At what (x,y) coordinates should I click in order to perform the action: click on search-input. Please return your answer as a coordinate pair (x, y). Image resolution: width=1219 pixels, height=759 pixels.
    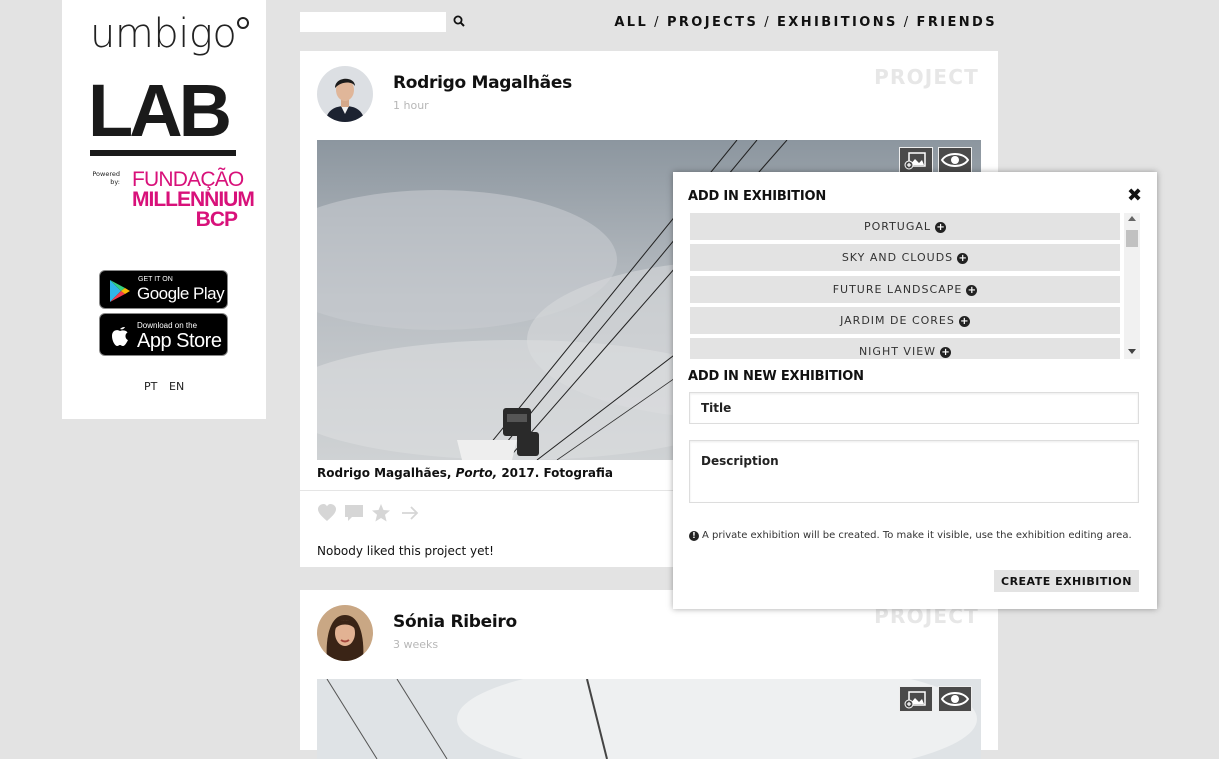
    Looking at the image, I should click on (373, 22).